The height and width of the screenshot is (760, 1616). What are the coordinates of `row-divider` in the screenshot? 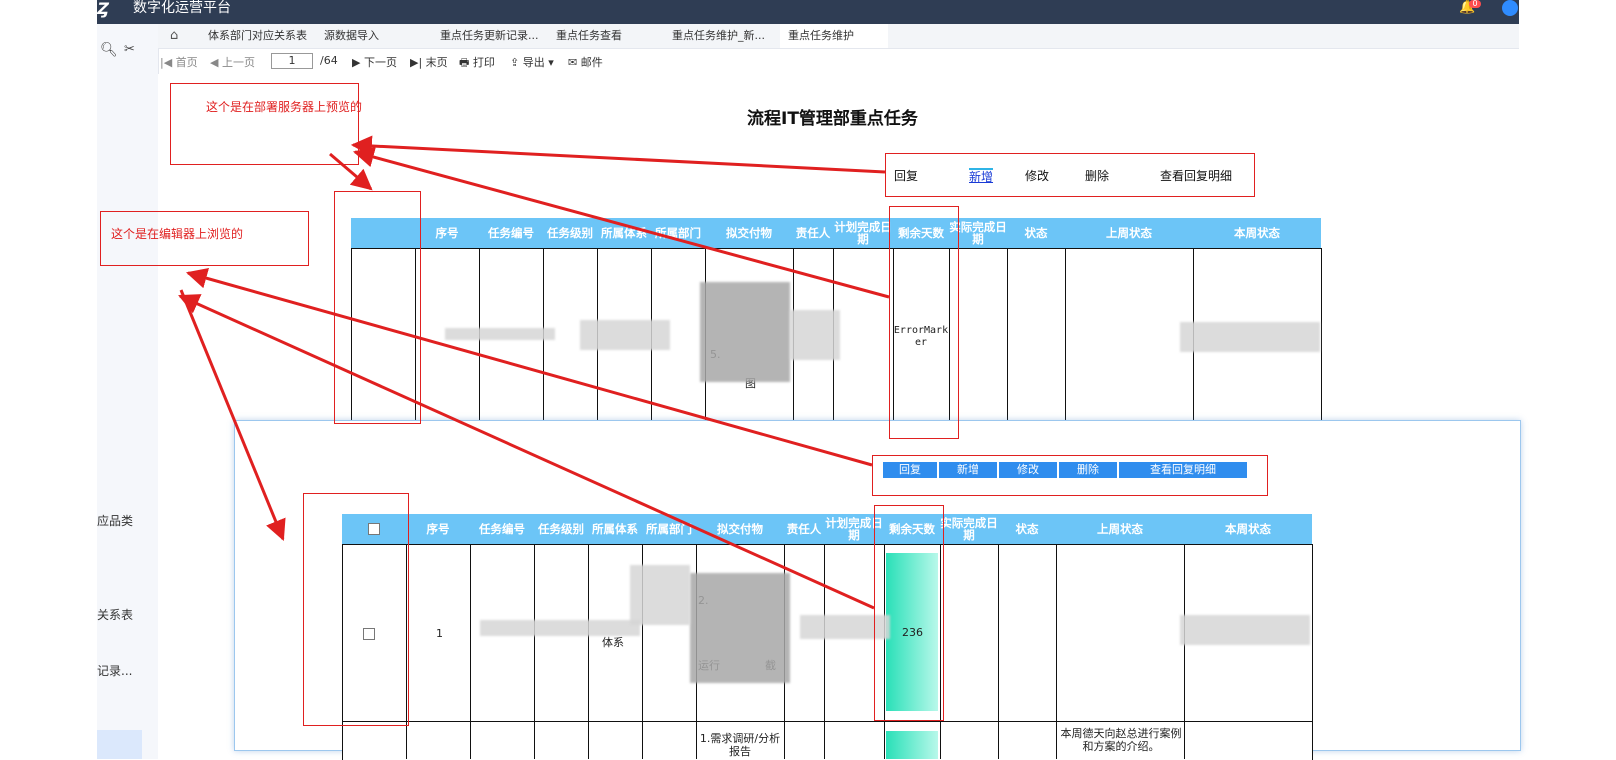 It's located at (827, 721).